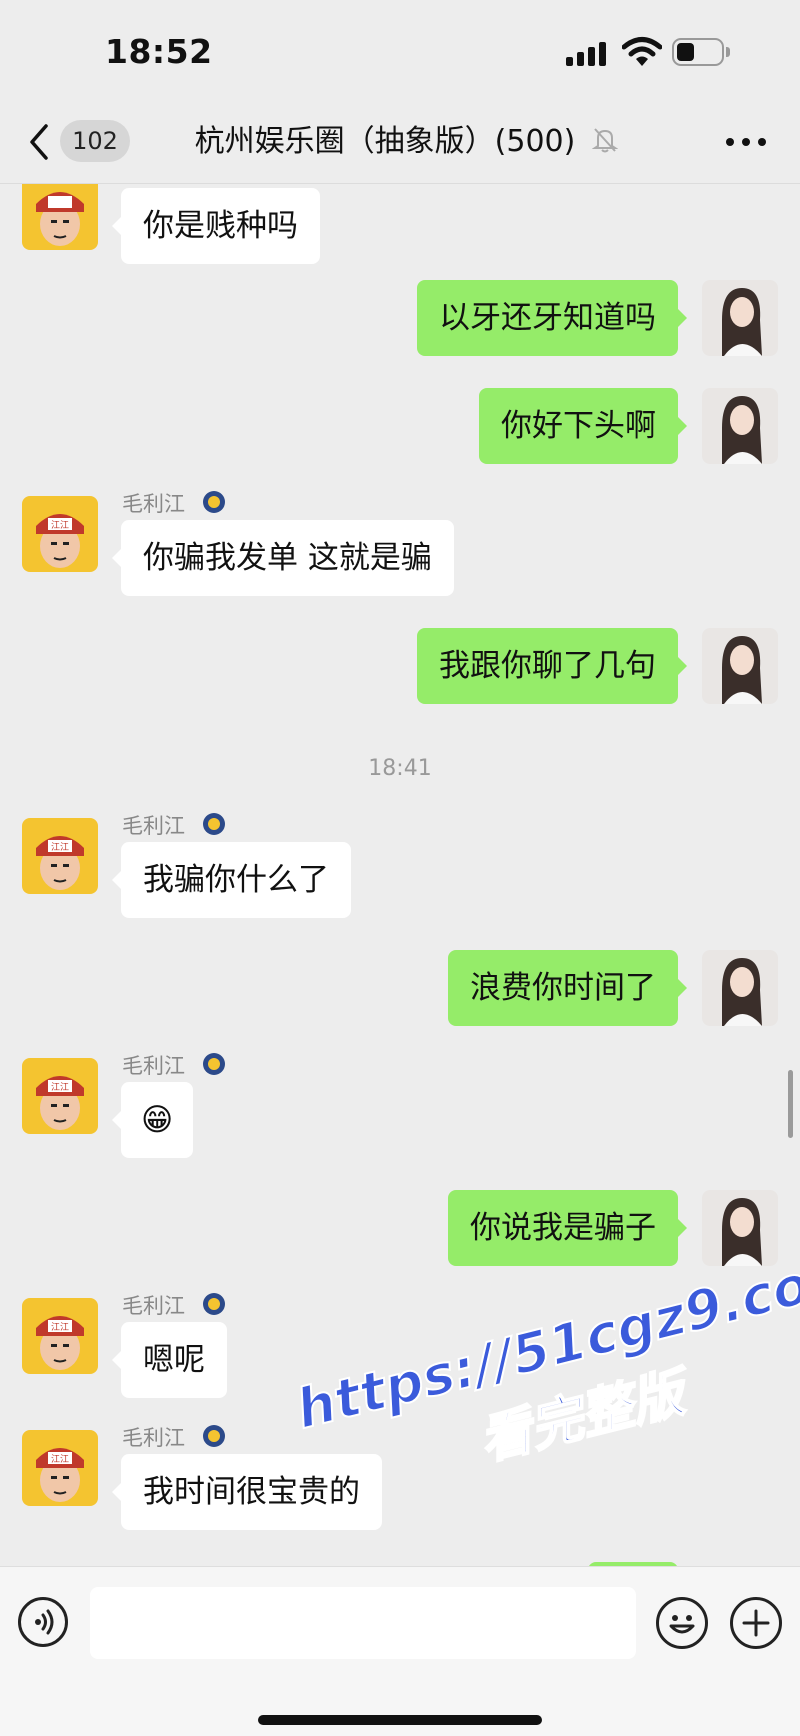  Describe the element at coordinates (583, 426) in the screenshot. I see `message-bubble-self: 你好下头啊` at that location.